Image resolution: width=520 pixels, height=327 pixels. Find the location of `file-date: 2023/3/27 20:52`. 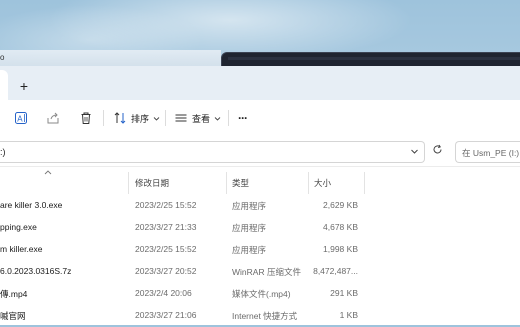

file-date: 2023/3/27 20:52 is located at coordinates (166, 271).